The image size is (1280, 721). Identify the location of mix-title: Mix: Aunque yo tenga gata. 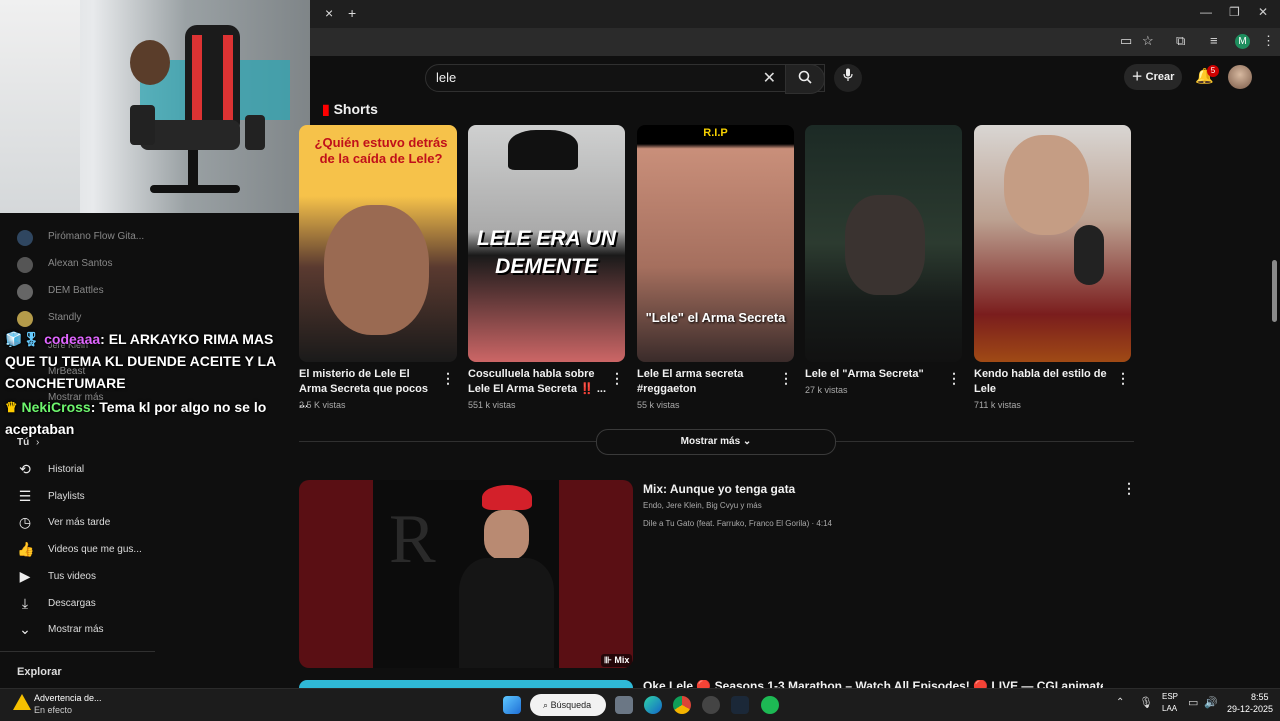
(719, 489).